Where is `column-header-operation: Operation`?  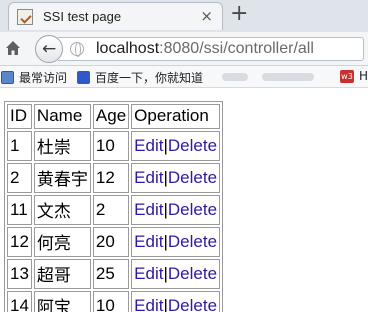 column-header-operation: Operation is located at coordinates (176, 116).